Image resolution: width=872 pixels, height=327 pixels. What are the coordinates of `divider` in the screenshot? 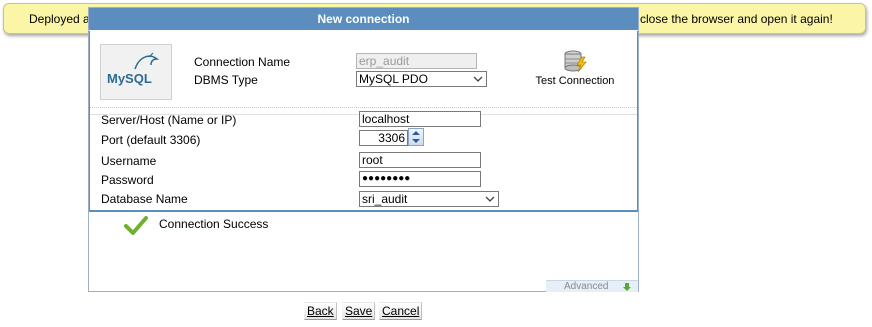 It's located at (363, 107).